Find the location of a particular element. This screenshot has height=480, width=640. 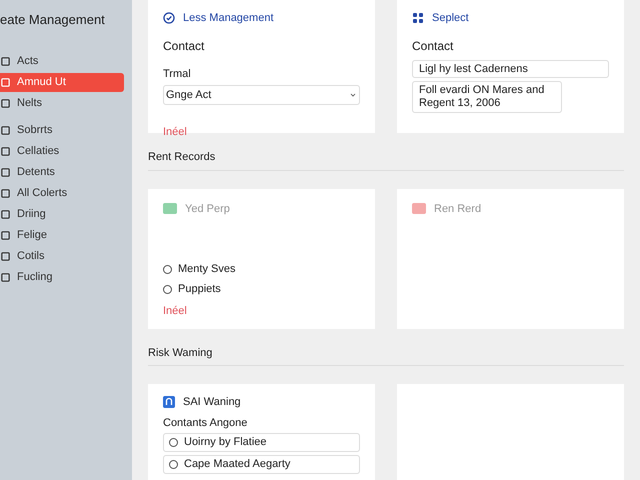

sidebar-item: Nelts is located at coordinates (66, 103).